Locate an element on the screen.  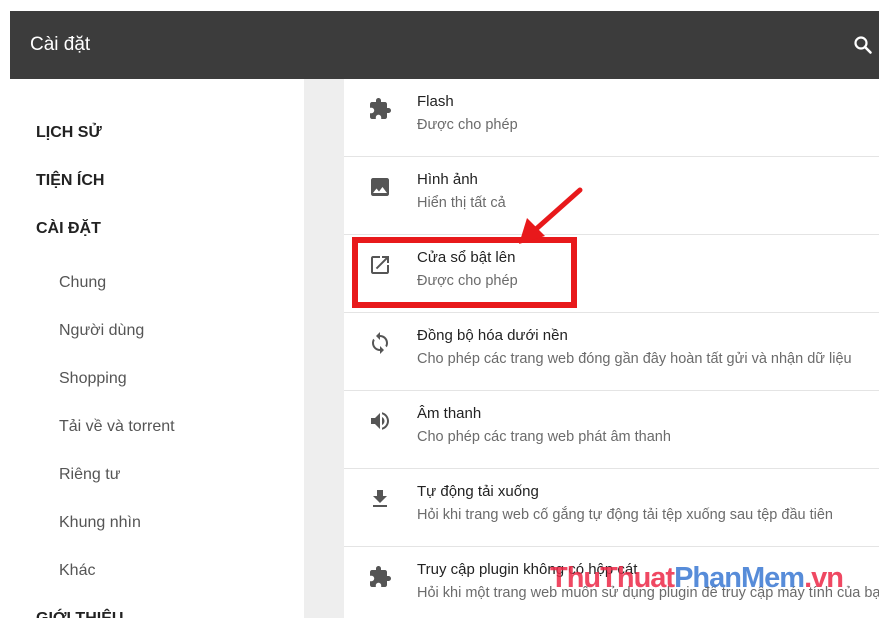
sidebar-subitem-shopping: Shopping is located at coordinates (93, 379).